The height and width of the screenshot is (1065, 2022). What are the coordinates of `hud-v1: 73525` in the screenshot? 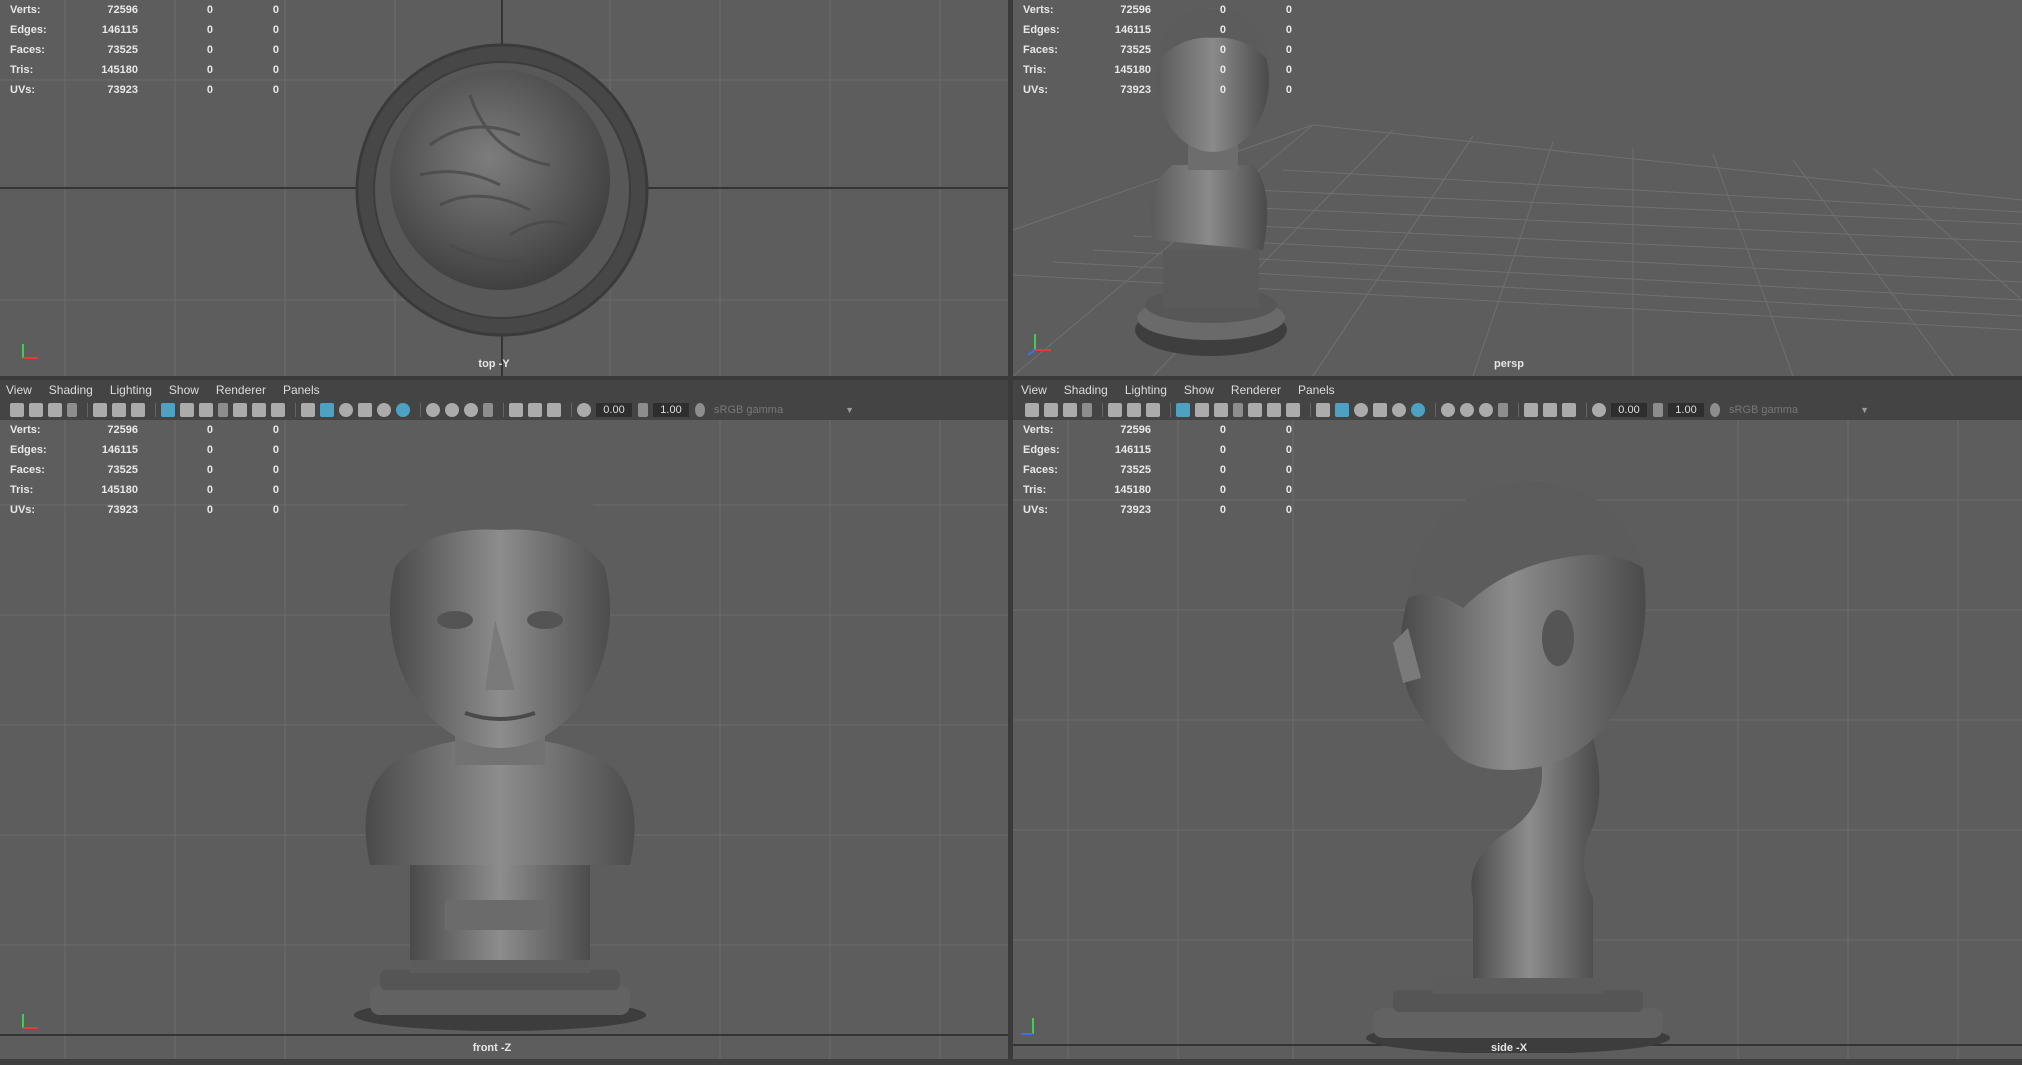 It's located at (1135, 50).